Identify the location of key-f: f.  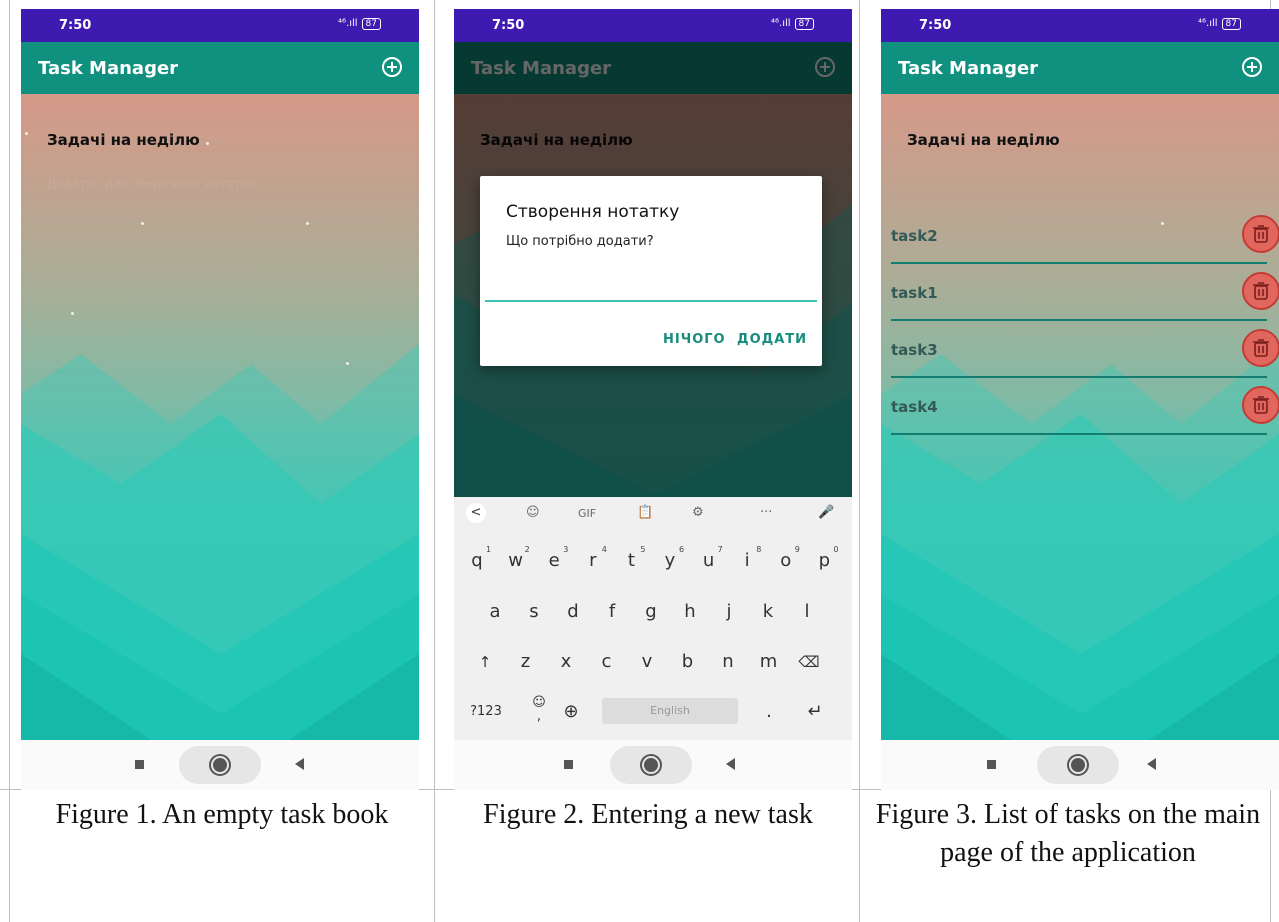
(612, 612).